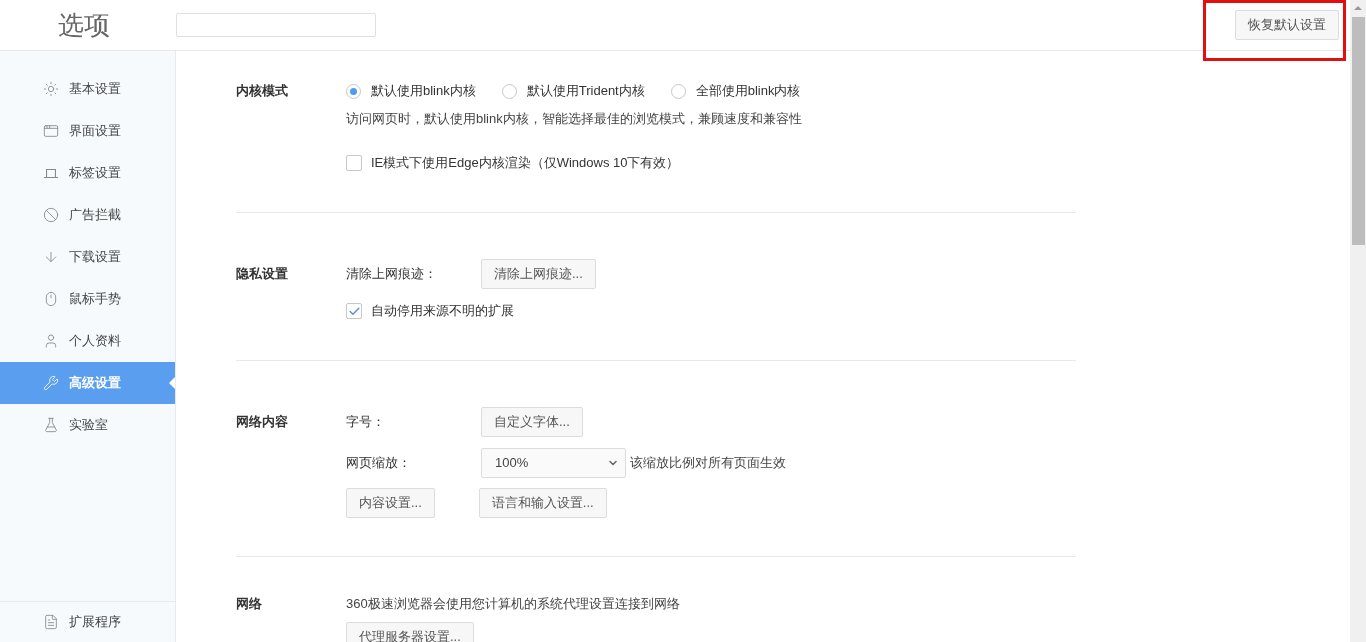 This screenshot has height=642, width=1366. What do you see at coordinates (379, 462) in the screenshot?
I see `field-label: 网页缩放：` at bounding box center [379, 462].